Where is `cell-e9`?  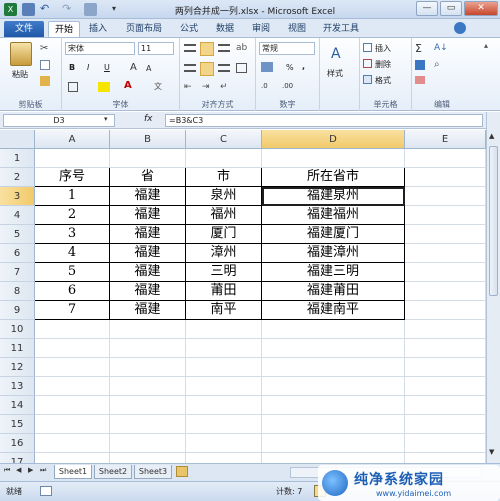 cell-e9 is located at coordinates (445, 310).